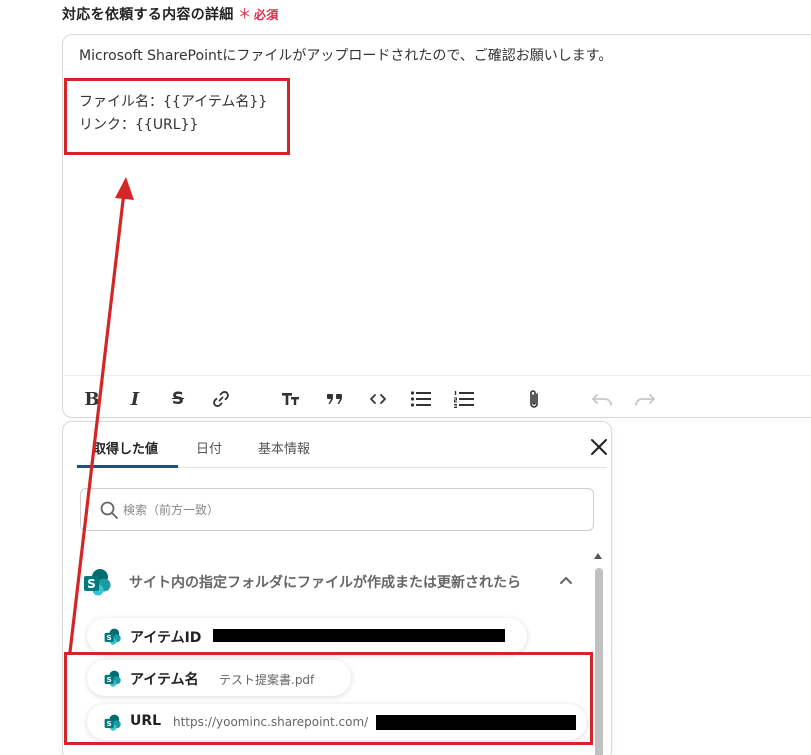  Describe the element at coordinates (148, 15) in the screenshot. I see `field-label-text: 対応を依頼する内容の詳細` at that location.